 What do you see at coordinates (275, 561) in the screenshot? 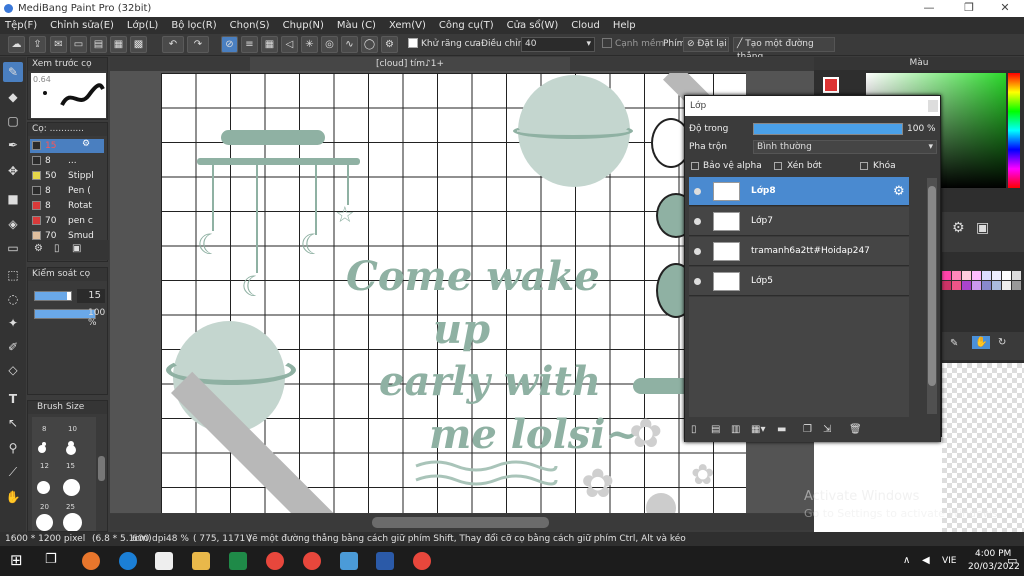
I see `chrome-icon` at bounding box center [275, 561].